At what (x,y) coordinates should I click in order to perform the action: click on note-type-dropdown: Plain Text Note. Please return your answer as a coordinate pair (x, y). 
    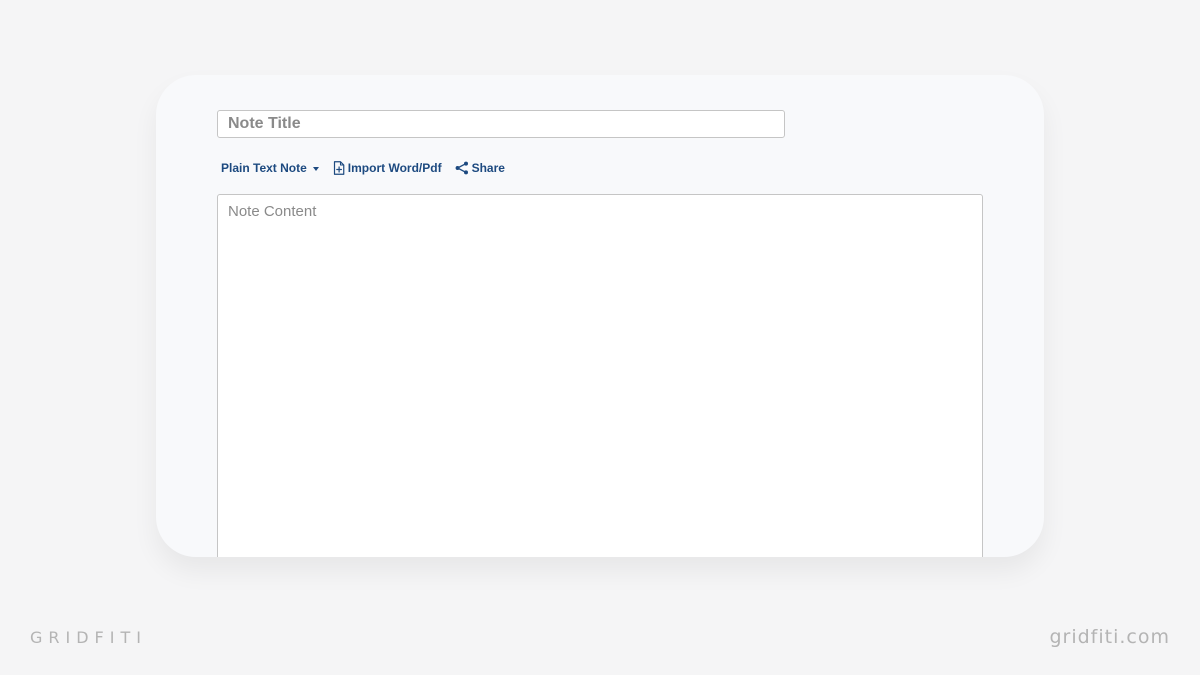
    Looking at the image, I should click on (270, 168).